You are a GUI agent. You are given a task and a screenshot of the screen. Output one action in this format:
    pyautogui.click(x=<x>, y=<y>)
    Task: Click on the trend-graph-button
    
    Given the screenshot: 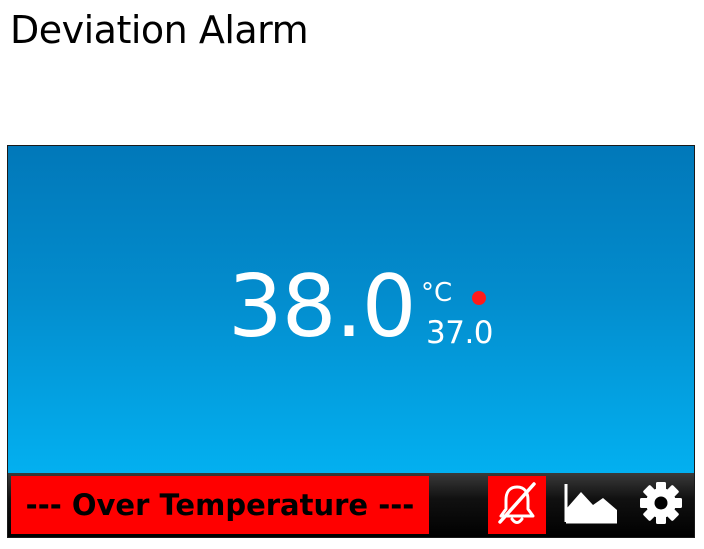 What is the action you would take?
    pyautogui.click(x=590, y=505)
    